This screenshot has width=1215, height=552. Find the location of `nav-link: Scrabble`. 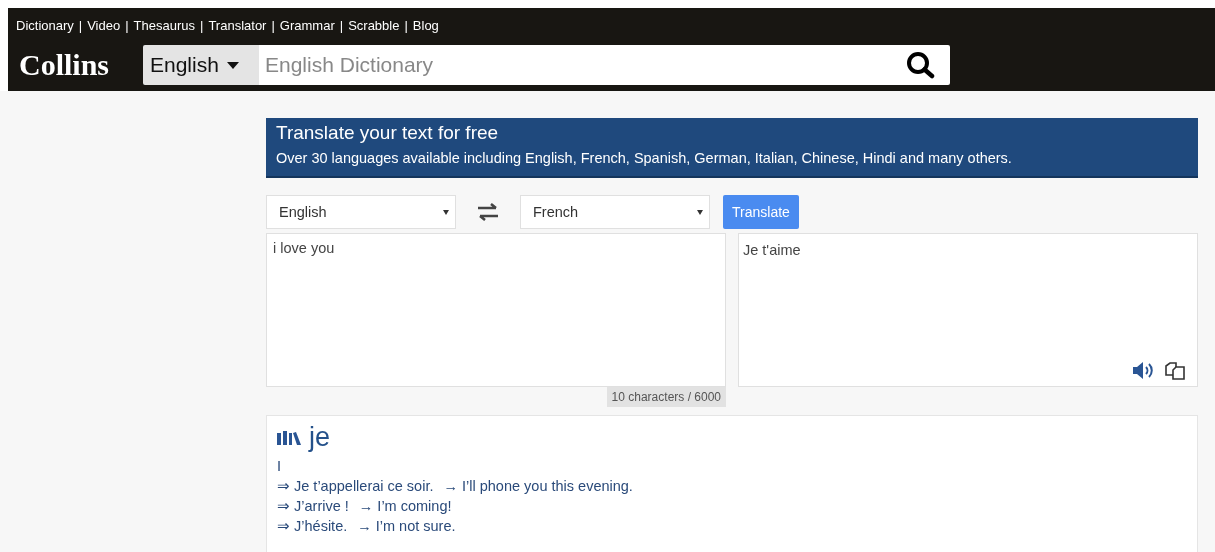

nav-link: Scrabble is located at coordinates (374, 25).